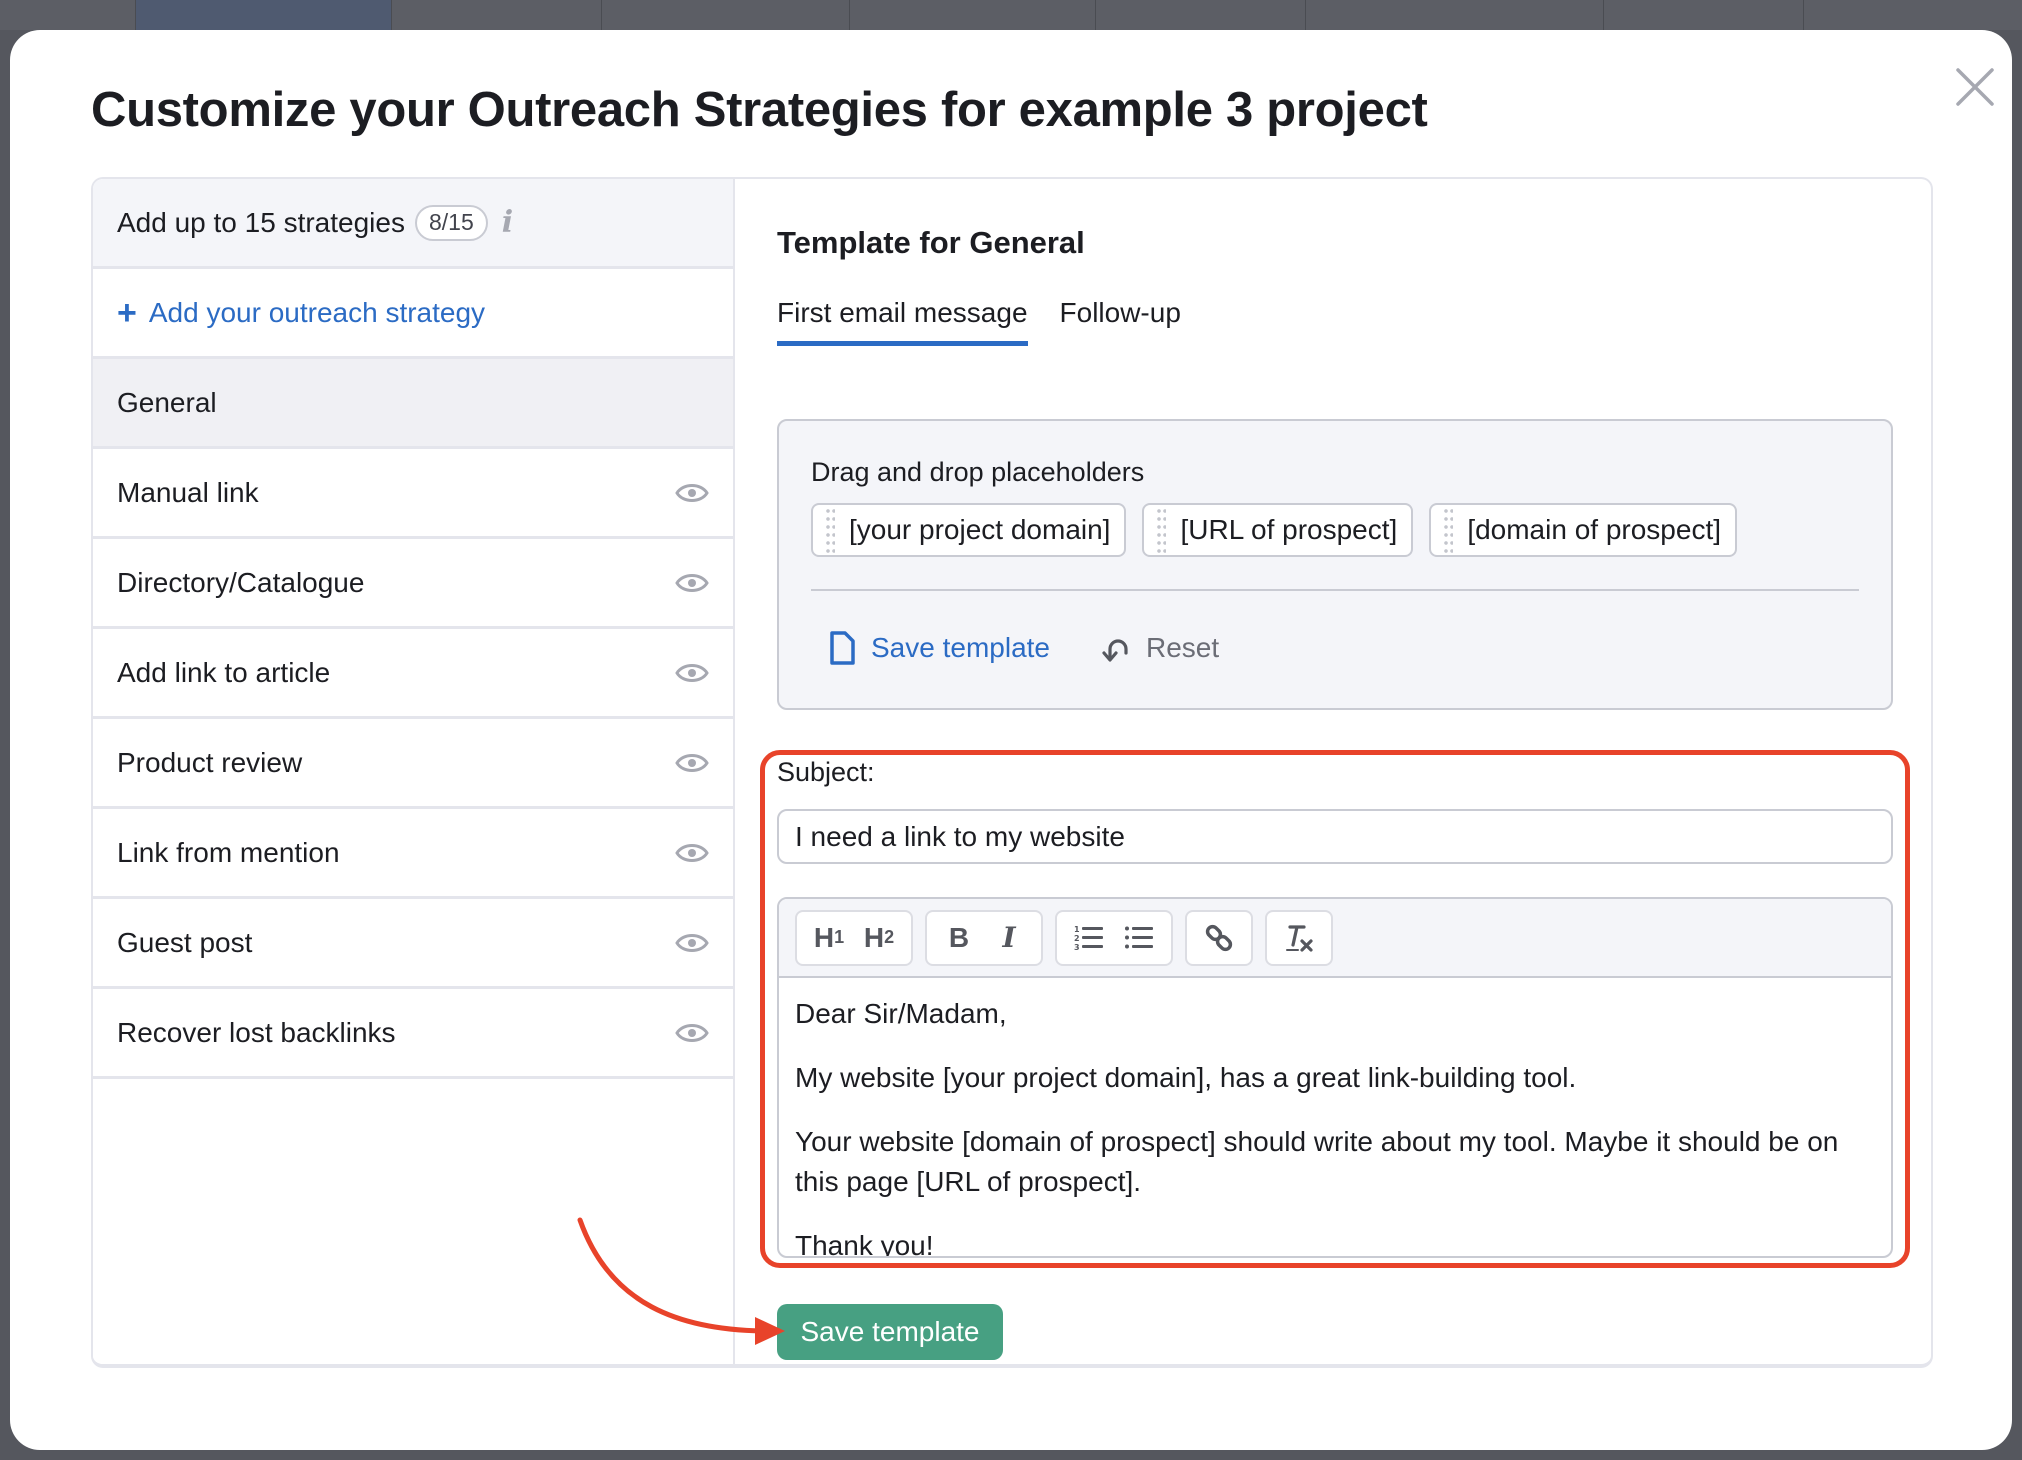 The image size is (2022, 1460). What do you see at coordinates (413, 404) in the screenshot?
I see `strategy-item: General` at bounding box center [413, 404].